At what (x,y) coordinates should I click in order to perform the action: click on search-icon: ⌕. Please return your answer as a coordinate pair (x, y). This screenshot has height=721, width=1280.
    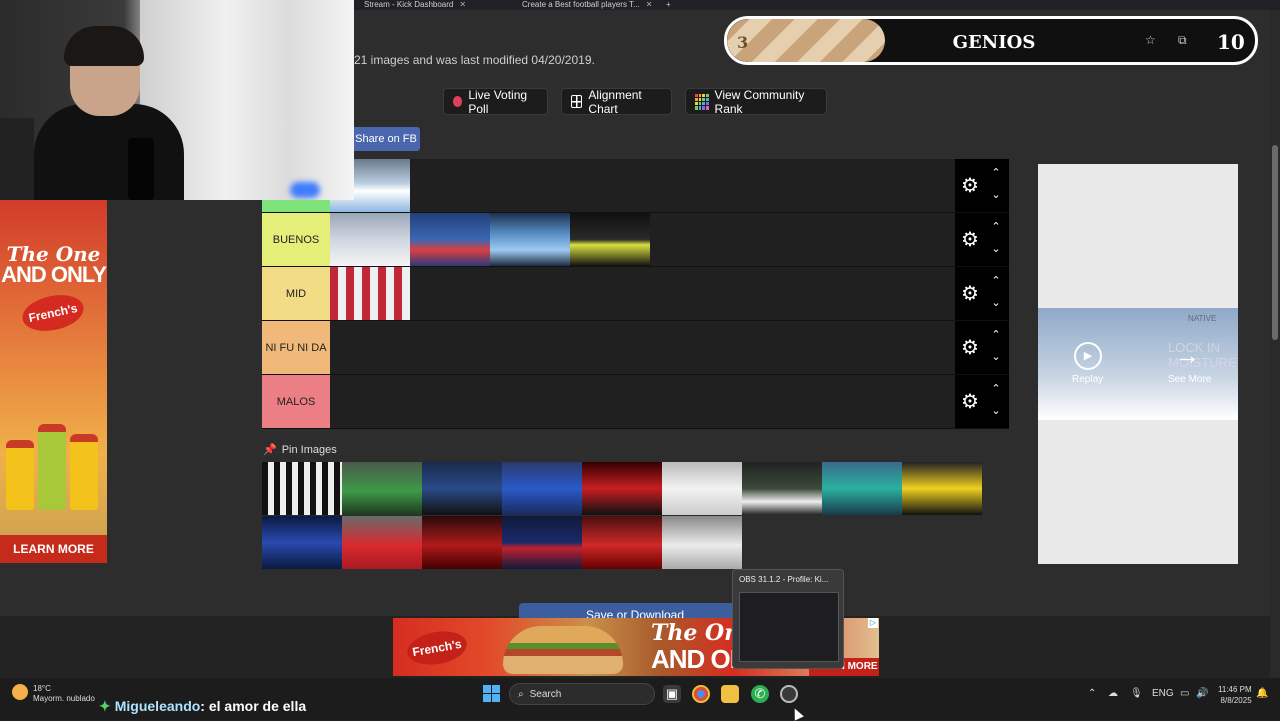
    Looking at the image, I should click on (521, 694).